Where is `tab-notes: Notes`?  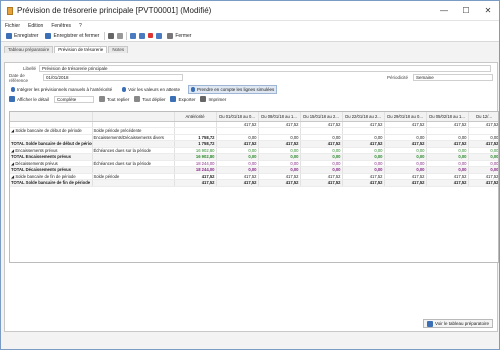 tab-notes: Notes is located at coordinates (118, 49).